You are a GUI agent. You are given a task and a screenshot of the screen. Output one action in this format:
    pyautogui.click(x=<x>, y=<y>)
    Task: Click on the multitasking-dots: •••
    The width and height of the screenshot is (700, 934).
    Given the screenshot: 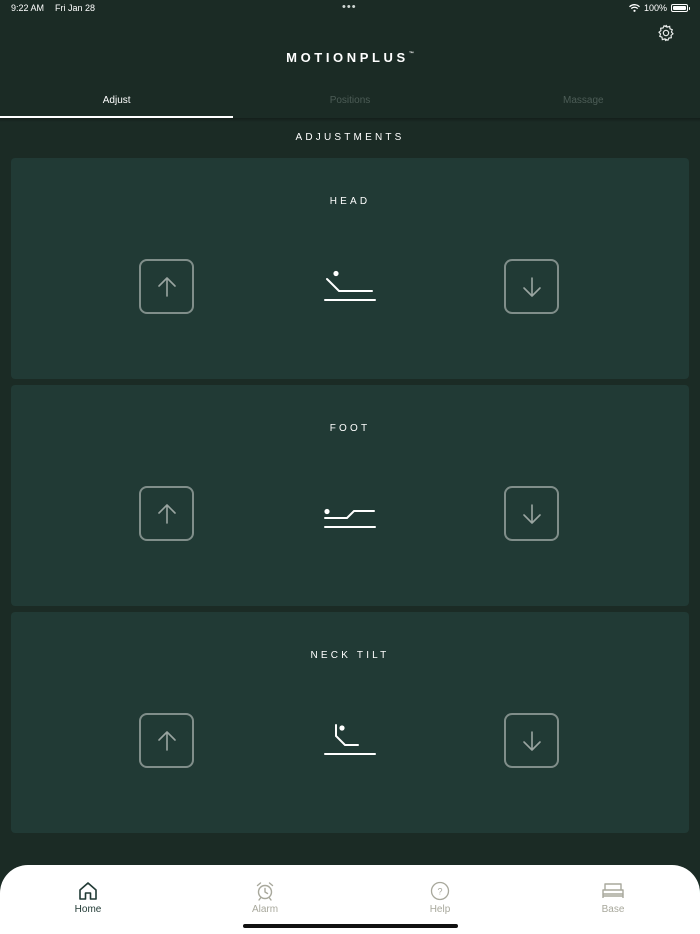 What is the action you would take?
    pyautogui.click(x=349, y=7)
    